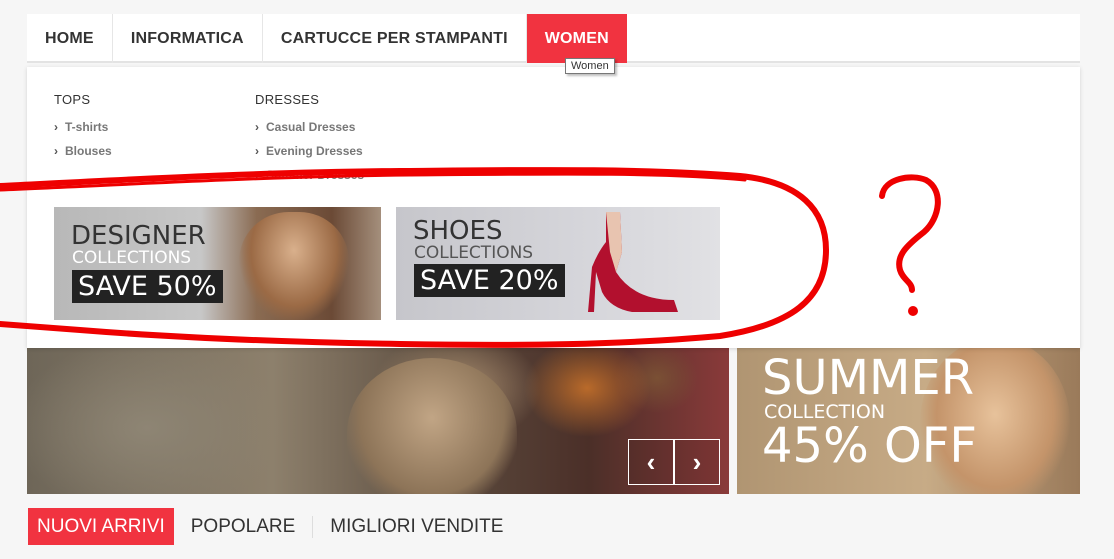 The image size is (1114, 559). I want to click on menu-heading-tops: TOPS, so click(72, 99).